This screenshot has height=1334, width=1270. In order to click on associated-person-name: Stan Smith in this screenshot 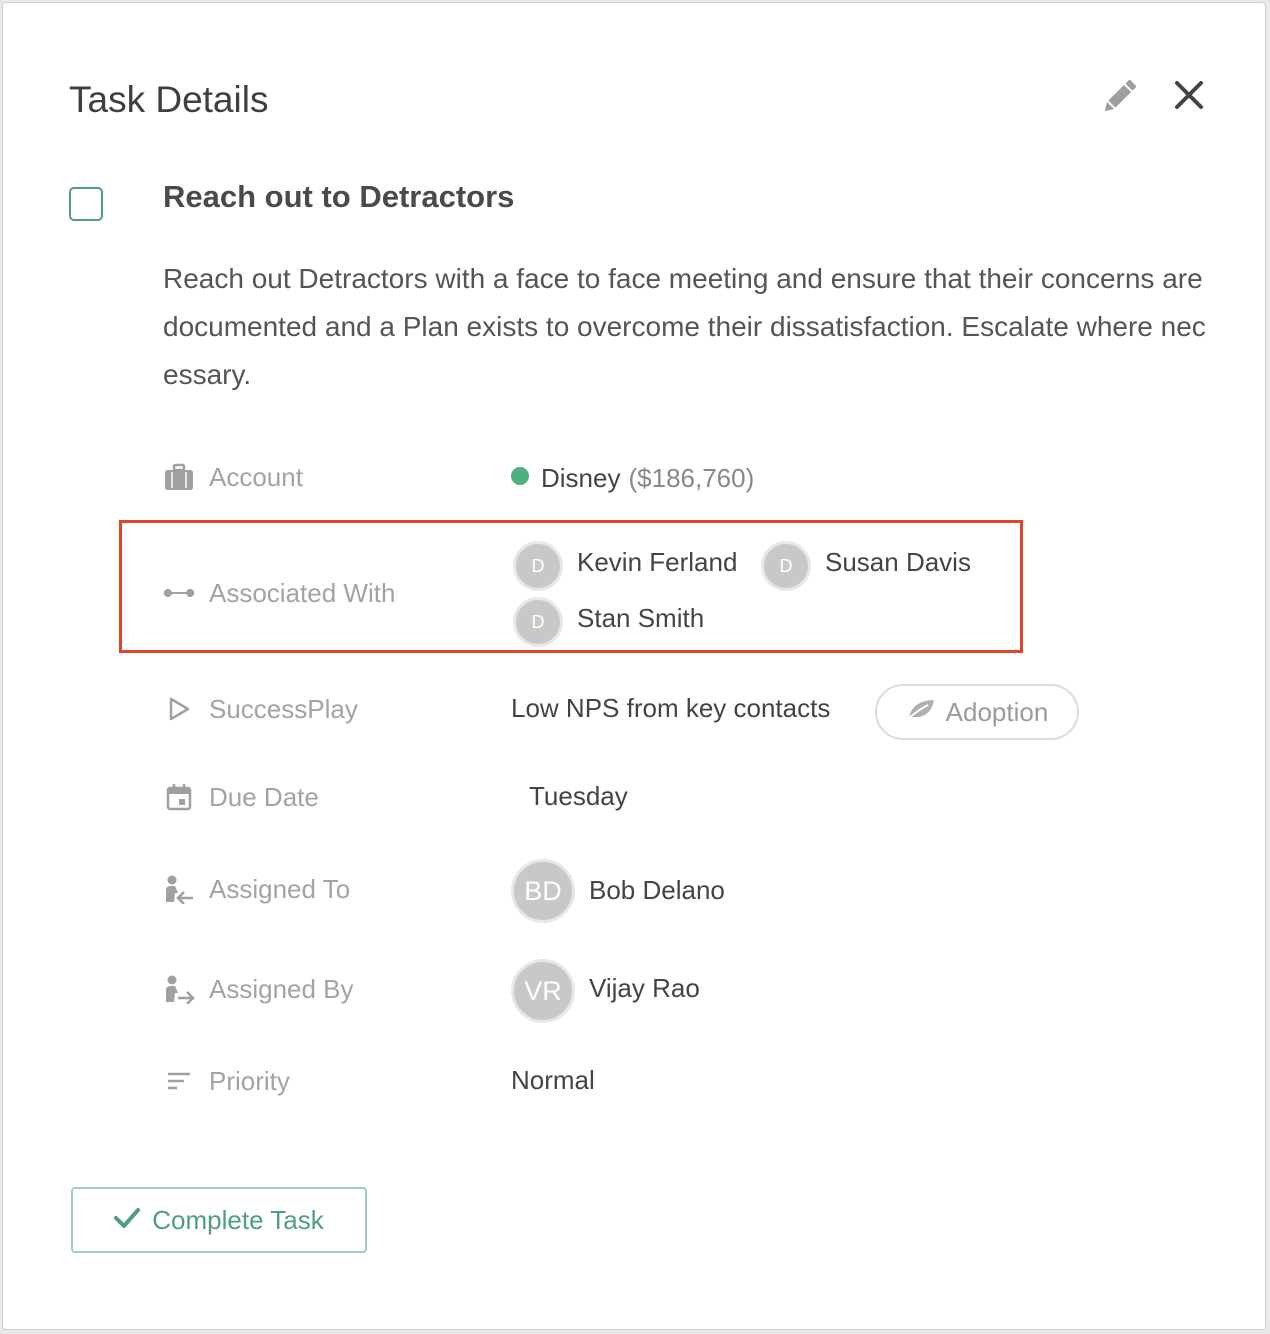, I will do `click(640, 618)`.